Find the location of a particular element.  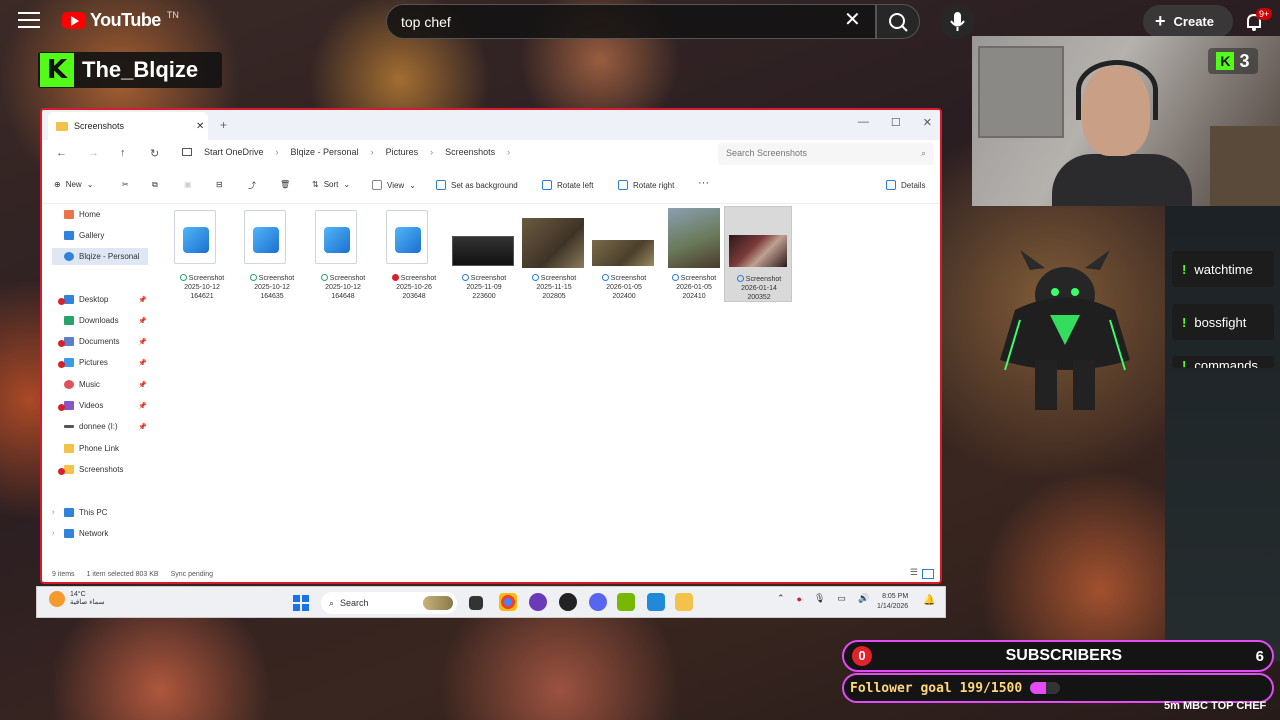

nav-item-videos: Videos is located at coordinates (83, 405).